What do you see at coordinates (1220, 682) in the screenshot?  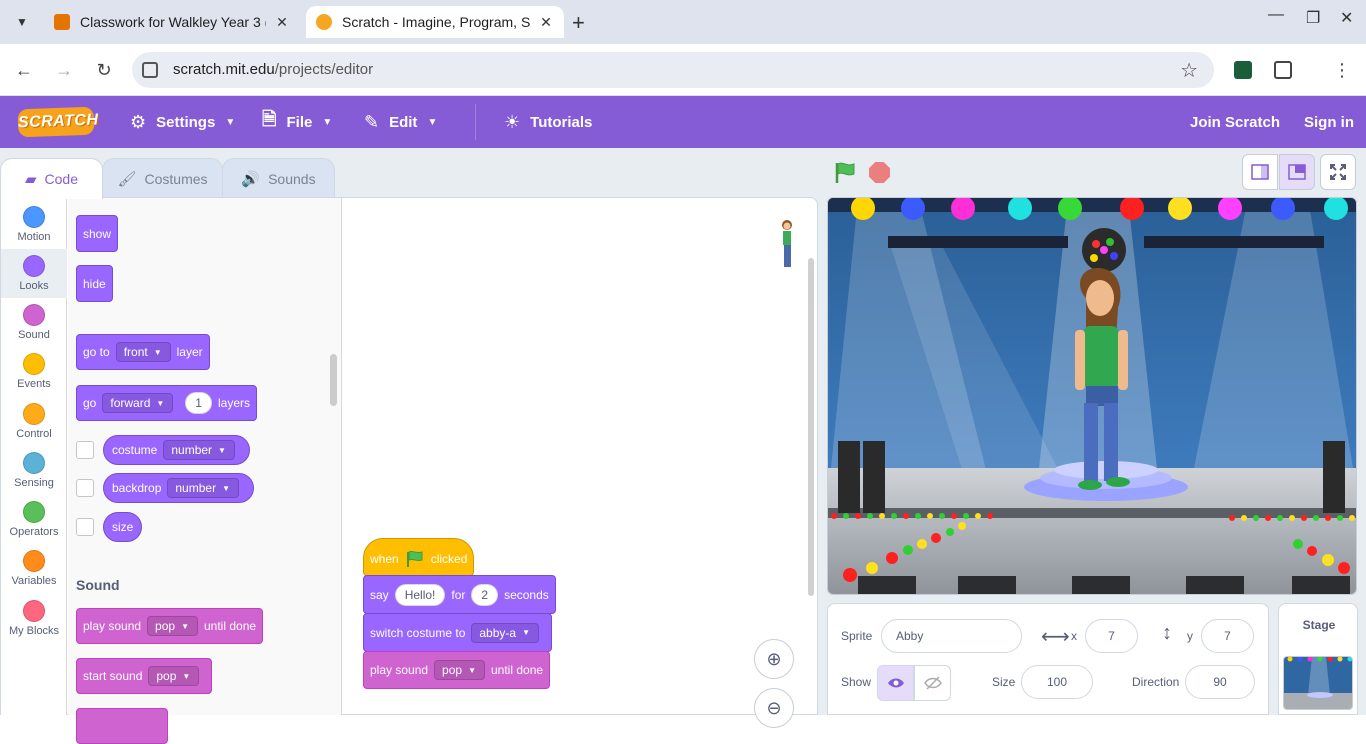 I see `direction-input: 90` at bounding box center [1220, 682].